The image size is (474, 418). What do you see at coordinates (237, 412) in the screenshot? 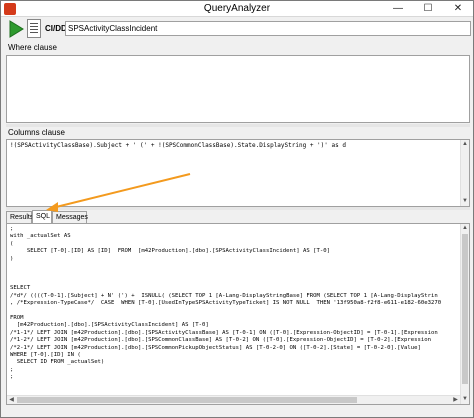
I see `status-bar` at bounding box center [237, 412].